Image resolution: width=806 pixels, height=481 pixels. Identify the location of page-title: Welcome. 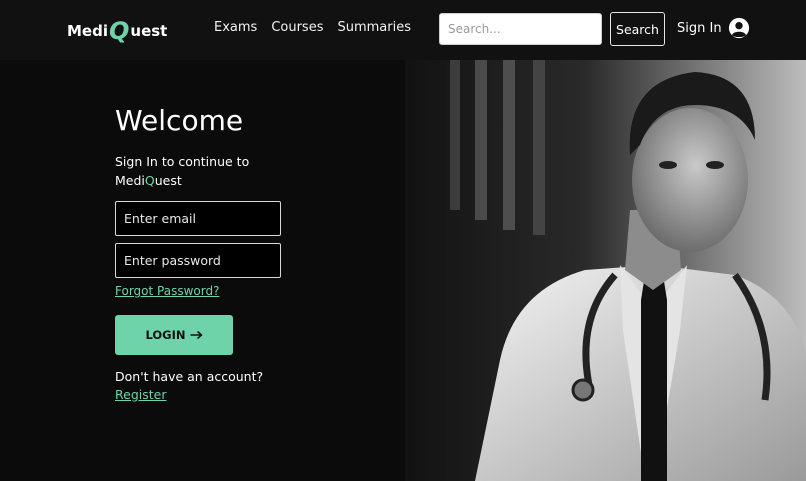
(179, 120).